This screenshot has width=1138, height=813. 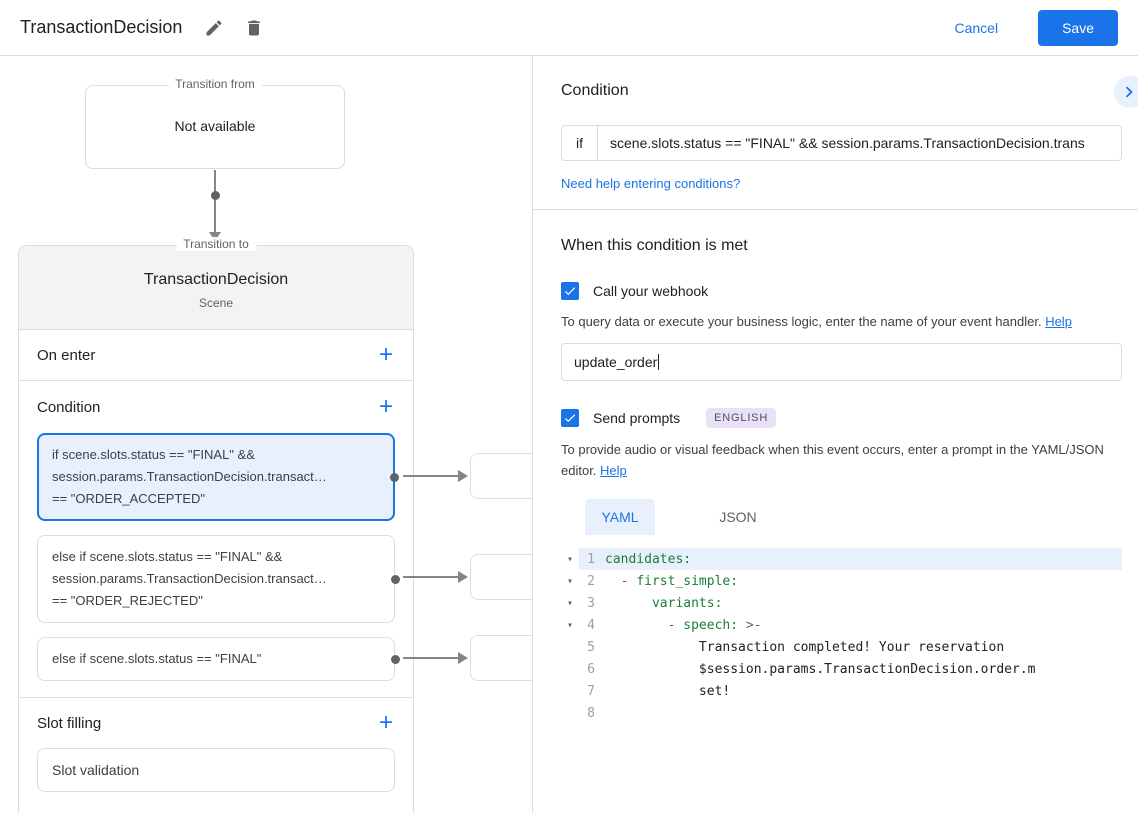 What do you see at coordinates (215, 126) in the screenshot?
I see `transition-from-value: Not available` at bounding box center [215, 126].